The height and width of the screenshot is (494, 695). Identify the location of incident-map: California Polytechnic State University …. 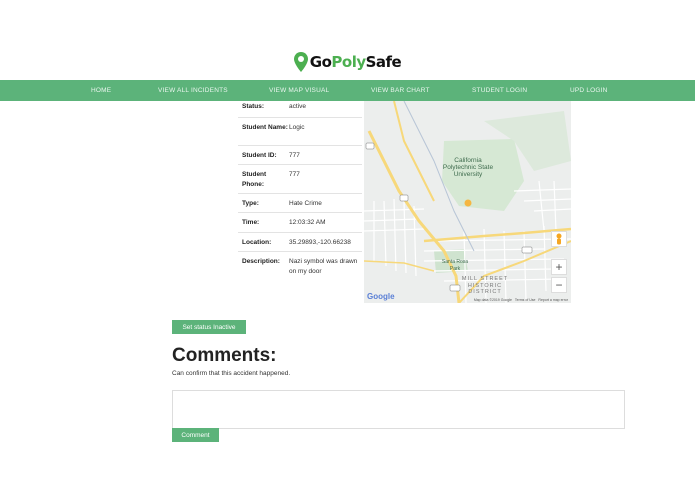
(467, 202).